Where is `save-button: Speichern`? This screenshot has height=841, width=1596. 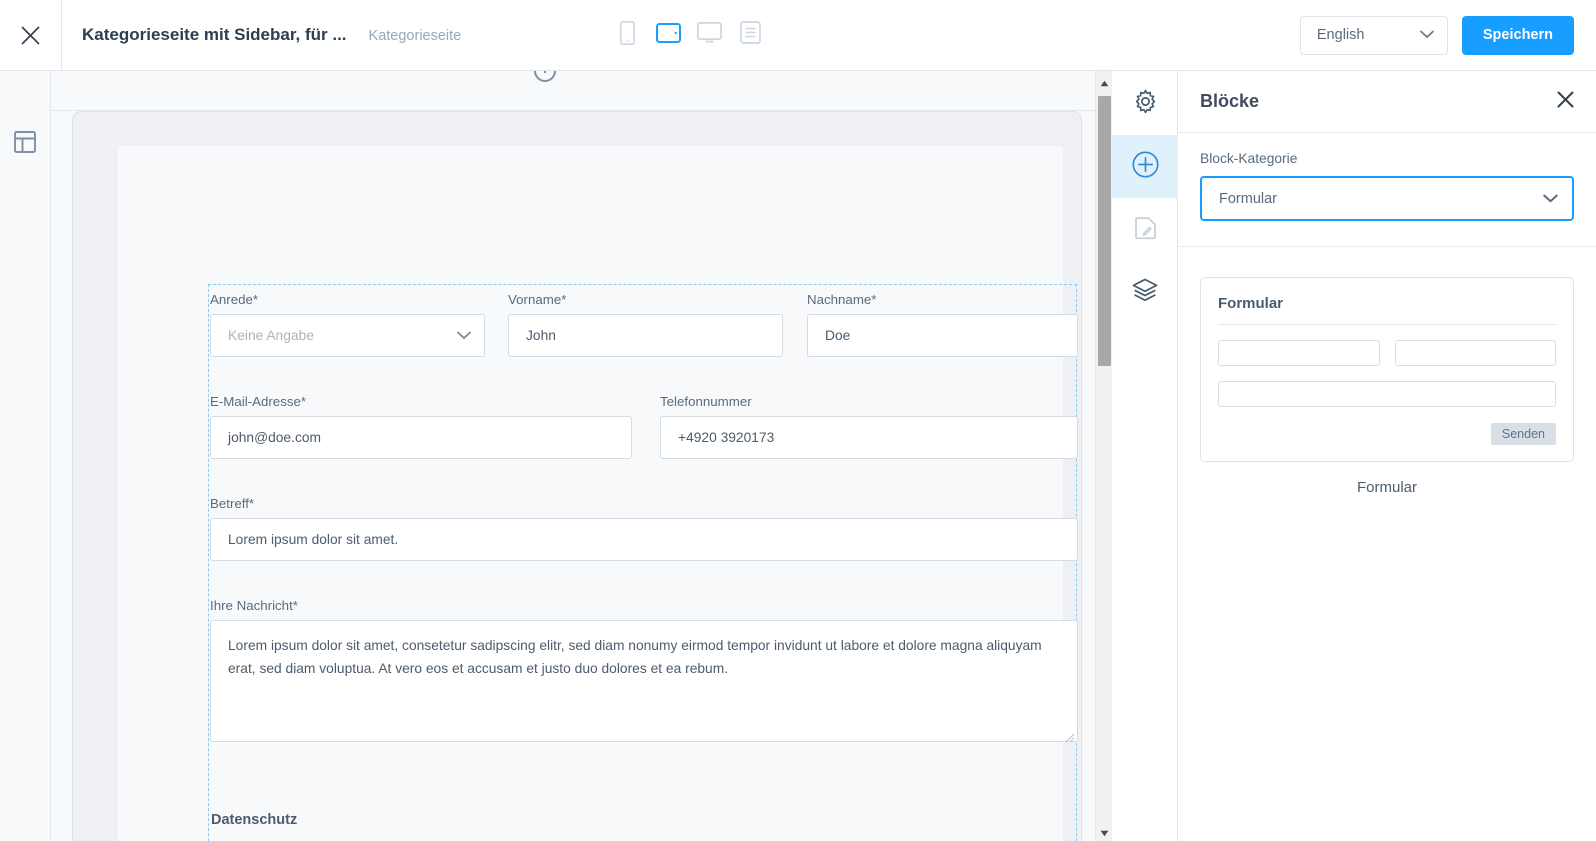
save-button: Speichern is located at coordinates (1517, 35).